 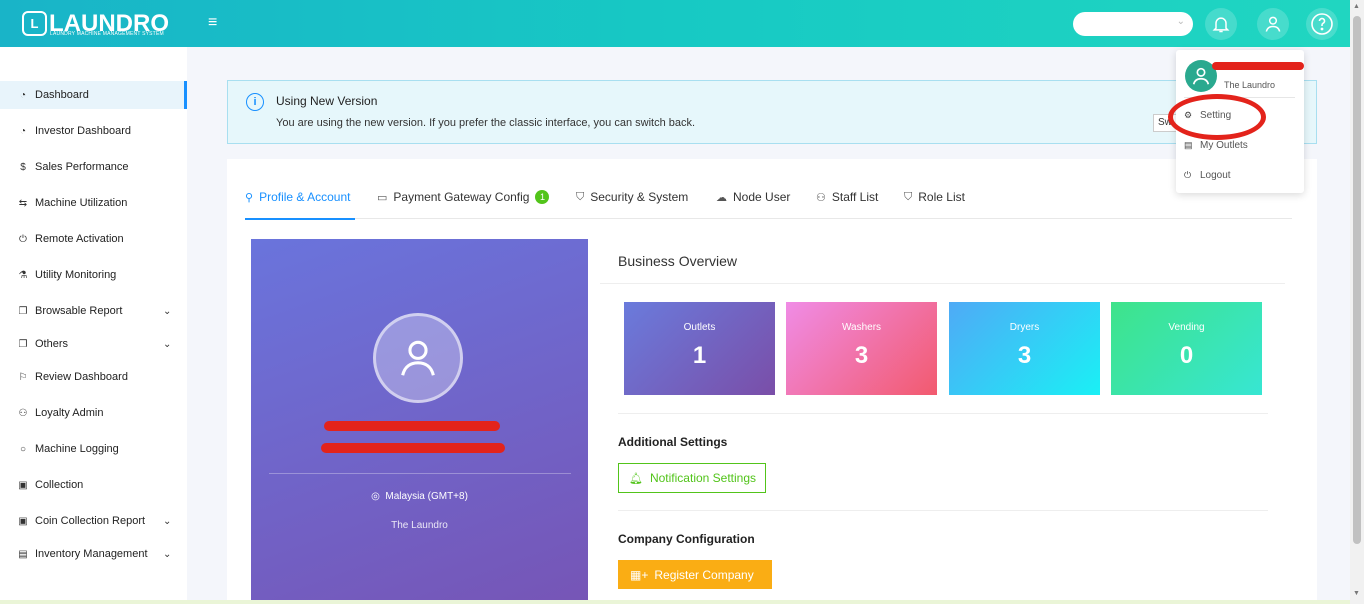 I want to click on profile-panel: ◎ Malaysia (GMT+8) The Laundro, so click(x=419, y=421).